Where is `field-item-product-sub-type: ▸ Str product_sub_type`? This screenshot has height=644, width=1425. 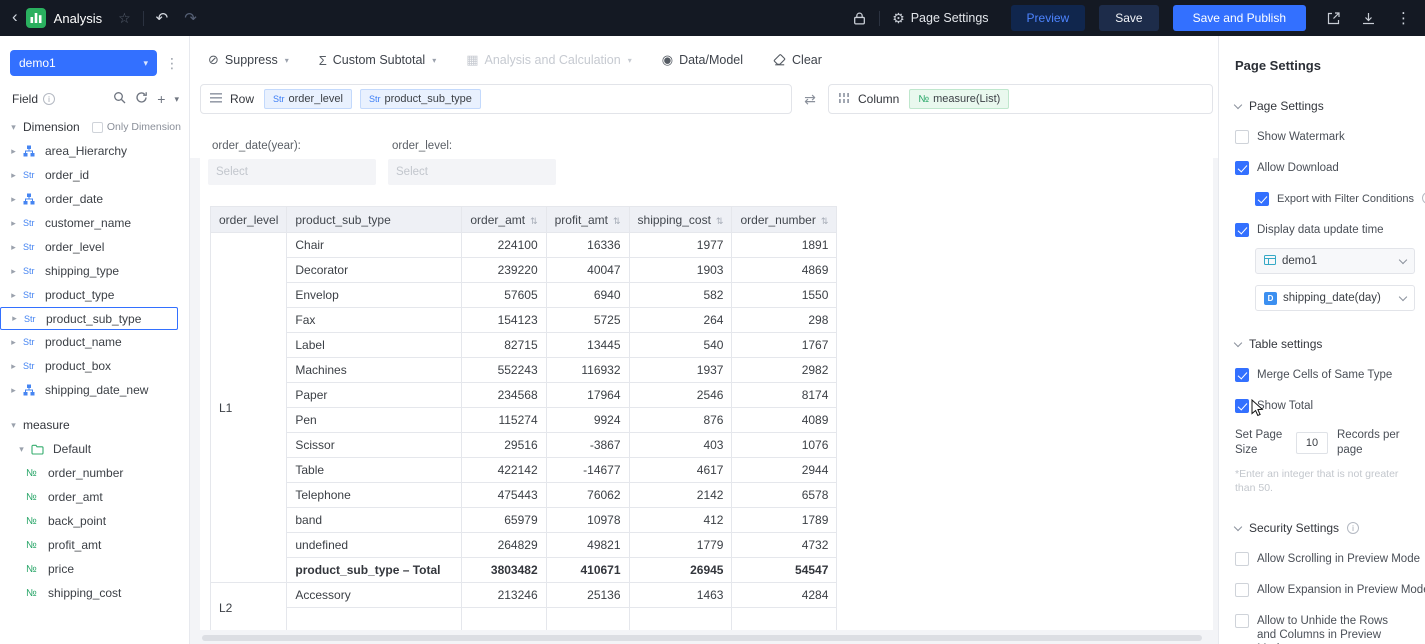
field-item-product-sub-type: ▸ Str product_sub_type is located at coordinates (89, 318).